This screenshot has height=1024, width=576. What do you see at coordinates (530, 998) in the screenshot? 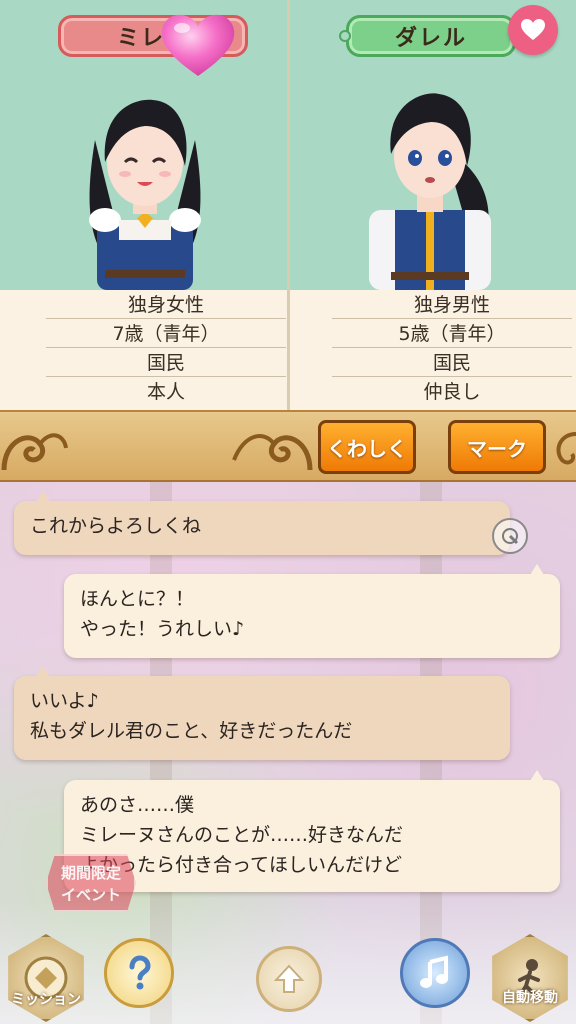
I see `auto-move-label: 自動移動` at bounding box center [530, 998].